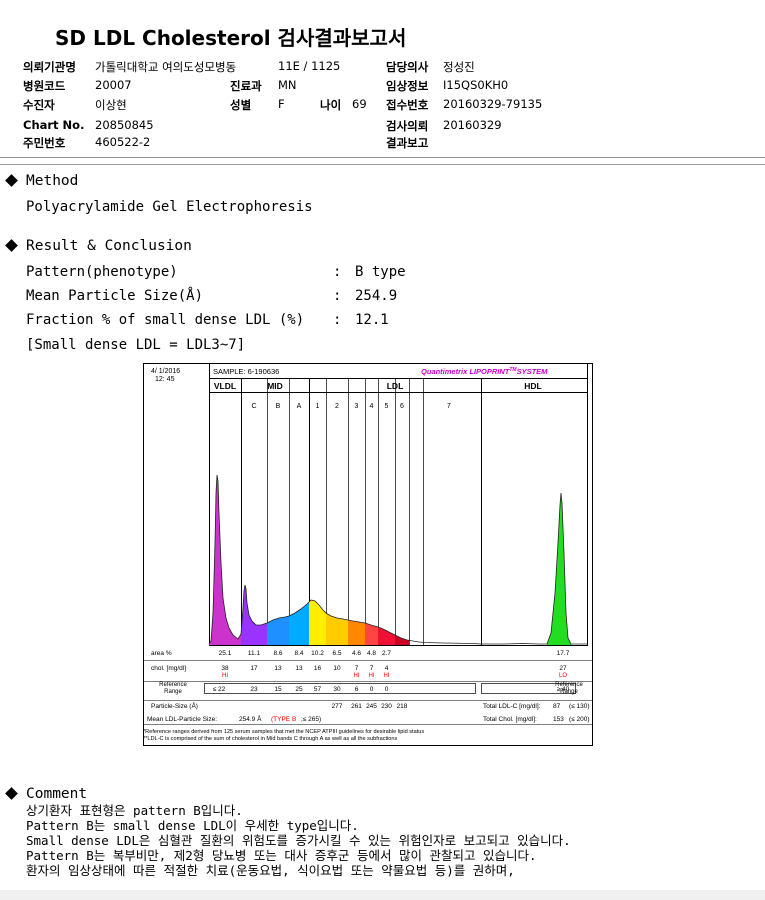 This screenshot has height=900, width=765. I want to click on sex-value: F, so click(281, 104).